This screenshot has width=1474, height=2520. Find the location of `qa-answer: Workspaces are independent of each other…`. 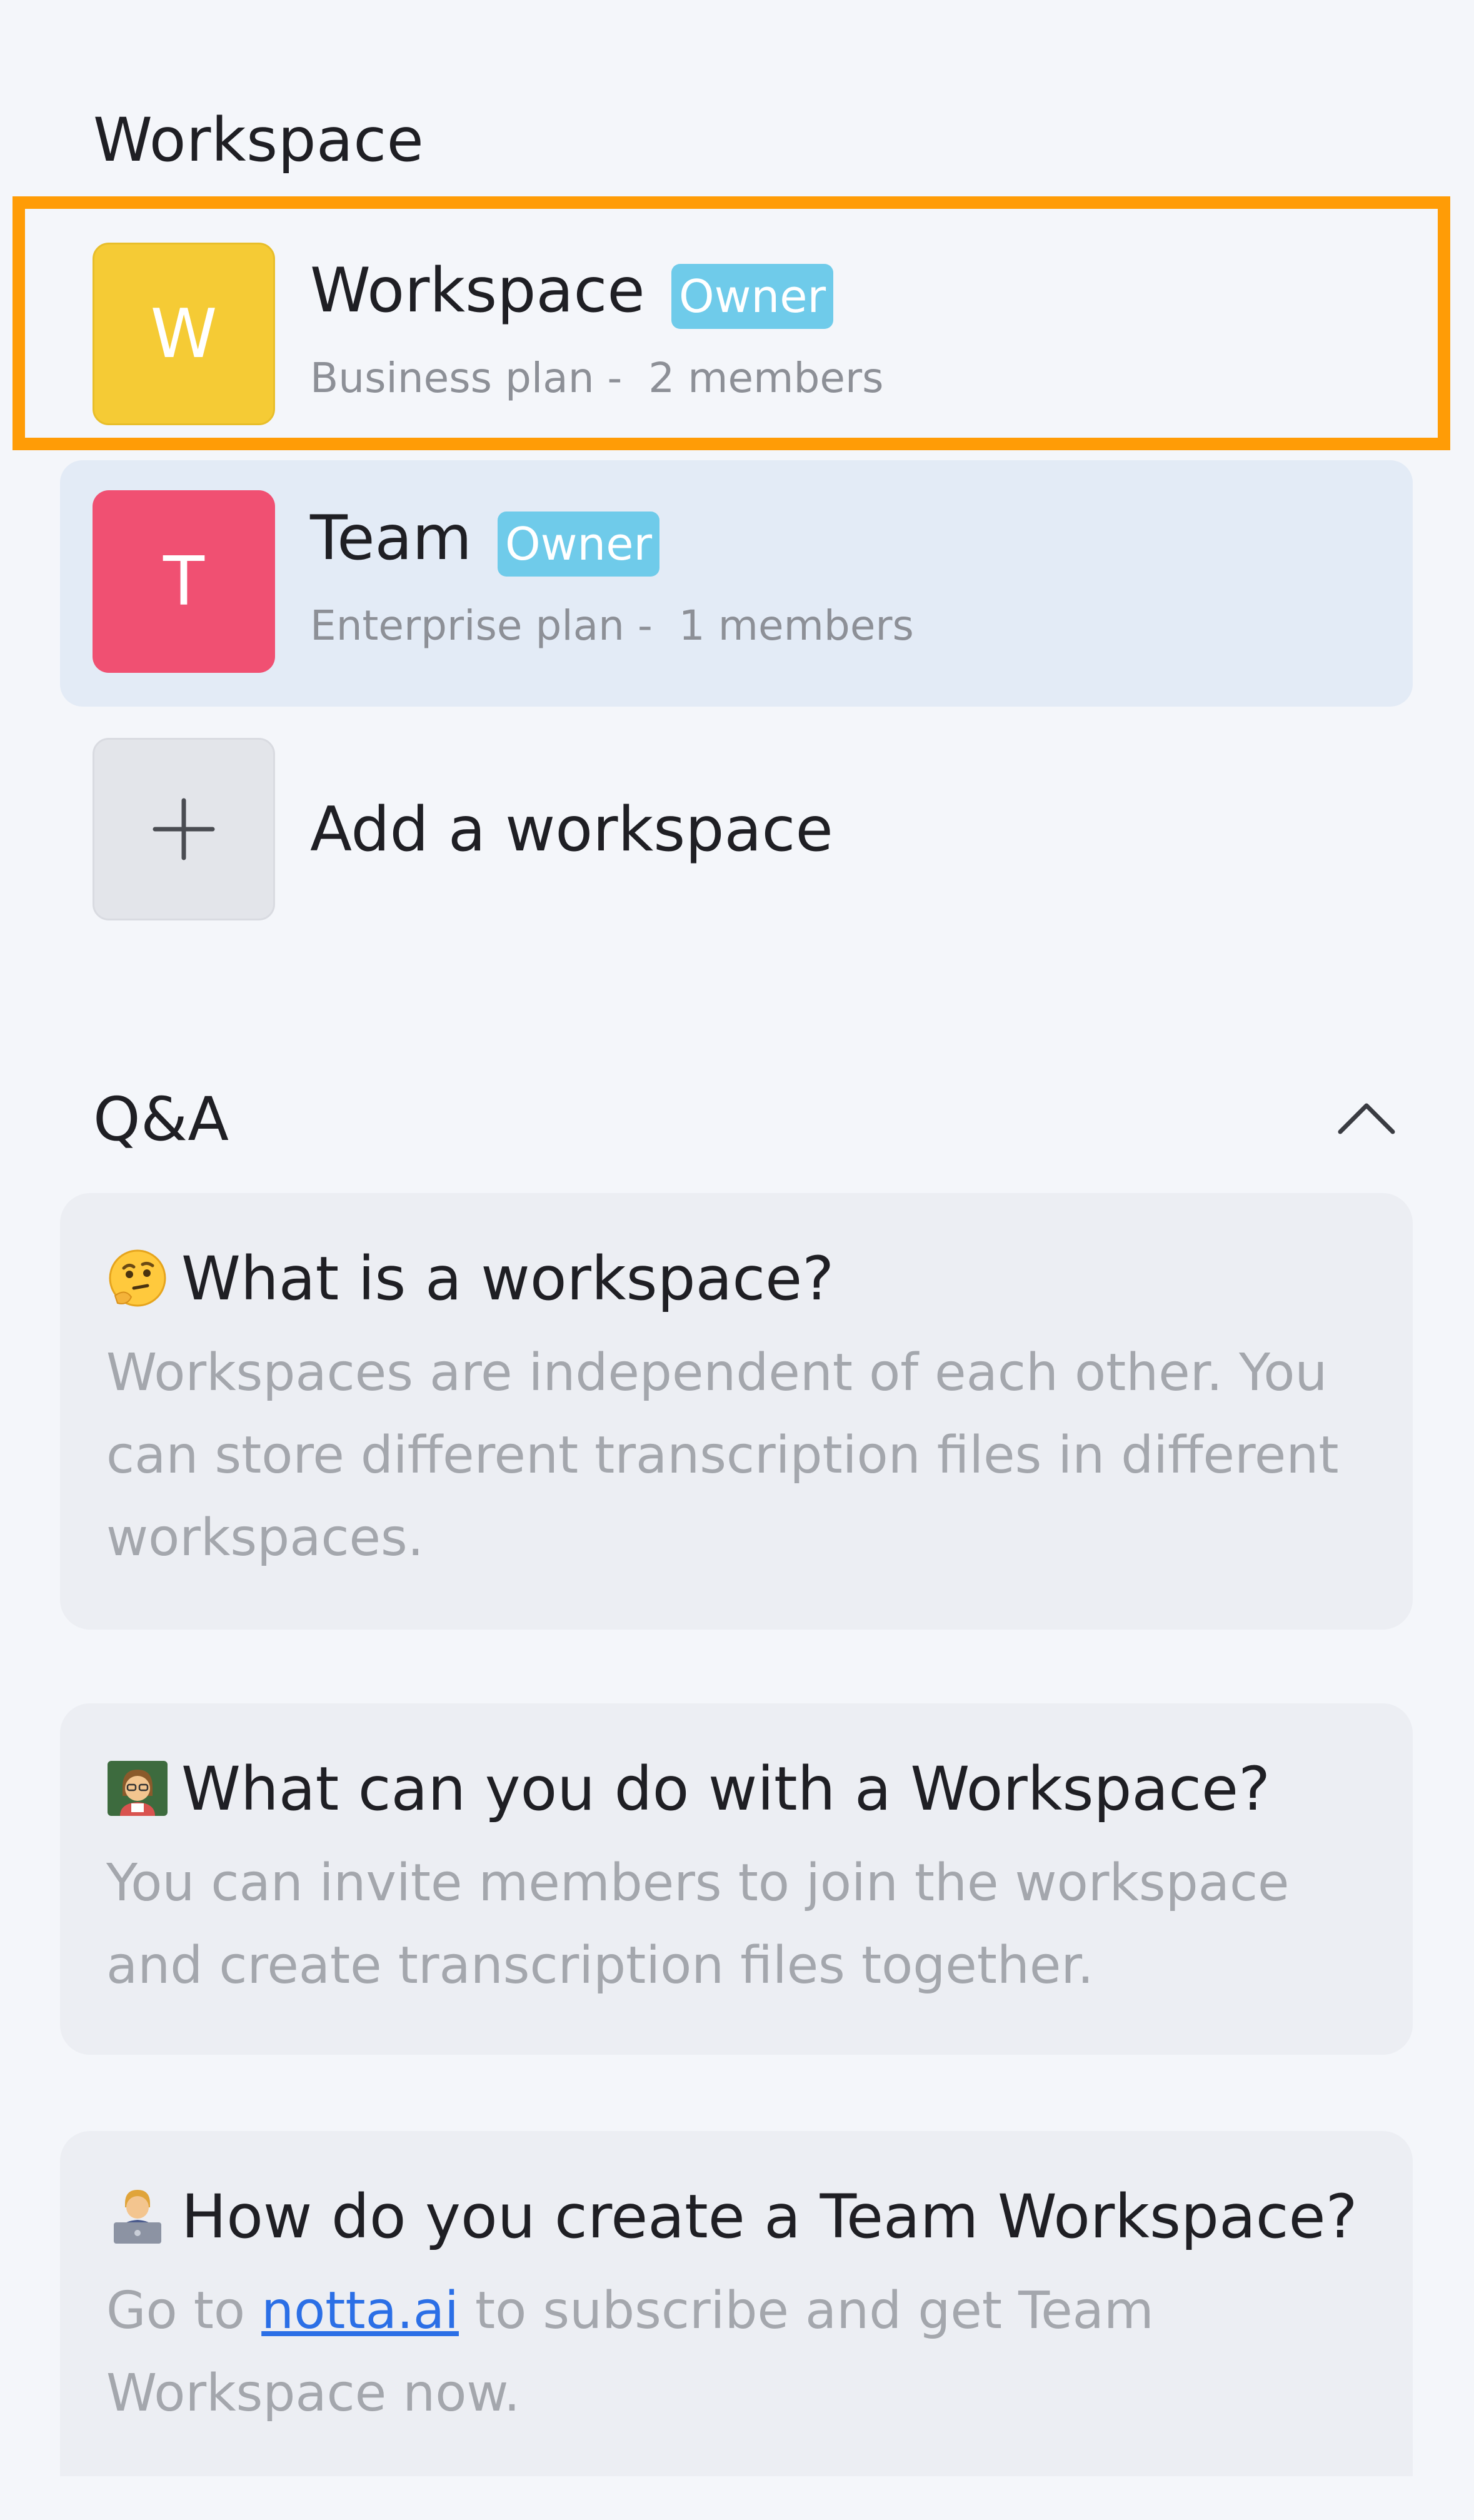

qa-answer: Workspaces are independent of each other… is located at coordinates (722, 1456).